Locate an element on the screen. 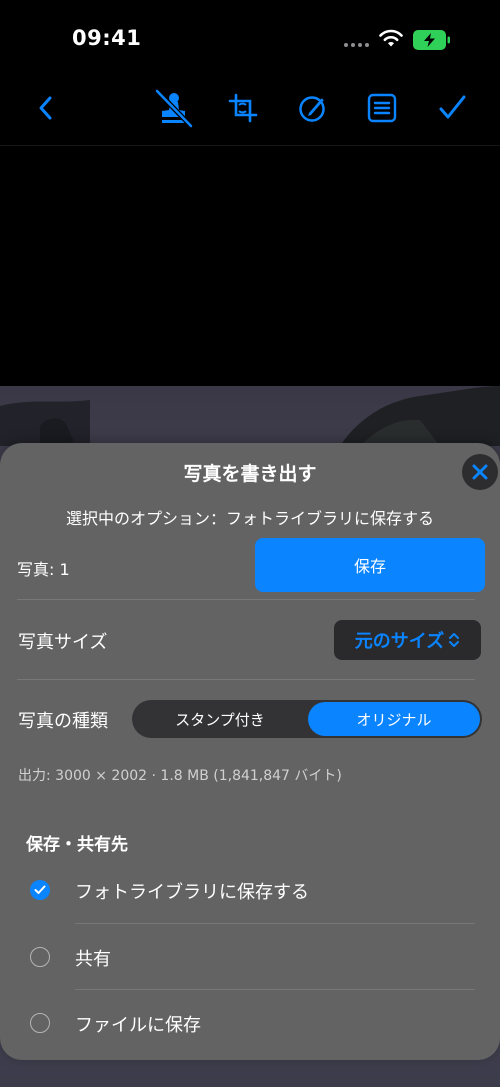  photo-type-segmented-control: スタンプ付き オリジナル is located at coordinates (307, 719).